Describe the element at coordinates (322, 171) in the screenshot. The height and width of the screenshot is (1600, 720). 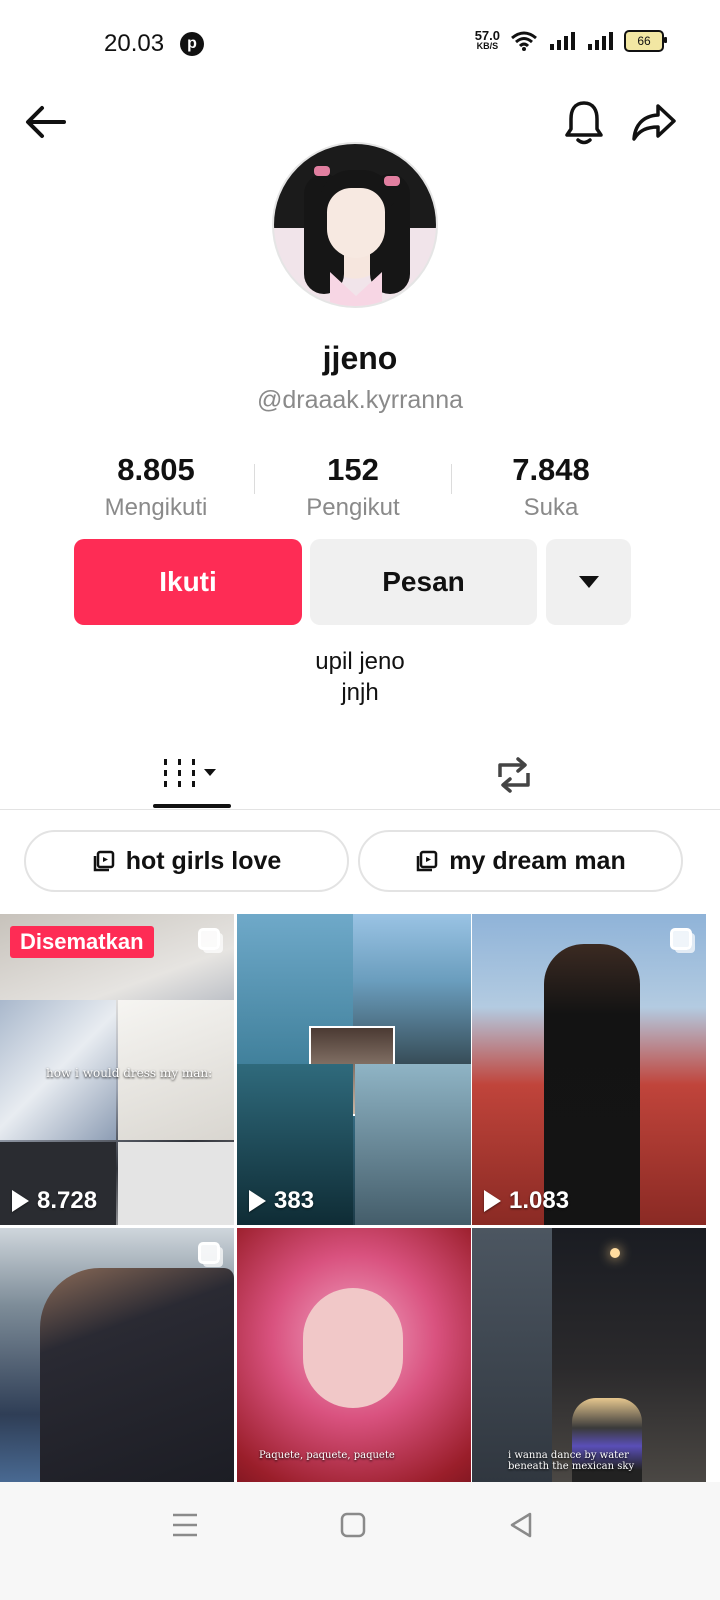
I see `avatar-bow-left` at that location.